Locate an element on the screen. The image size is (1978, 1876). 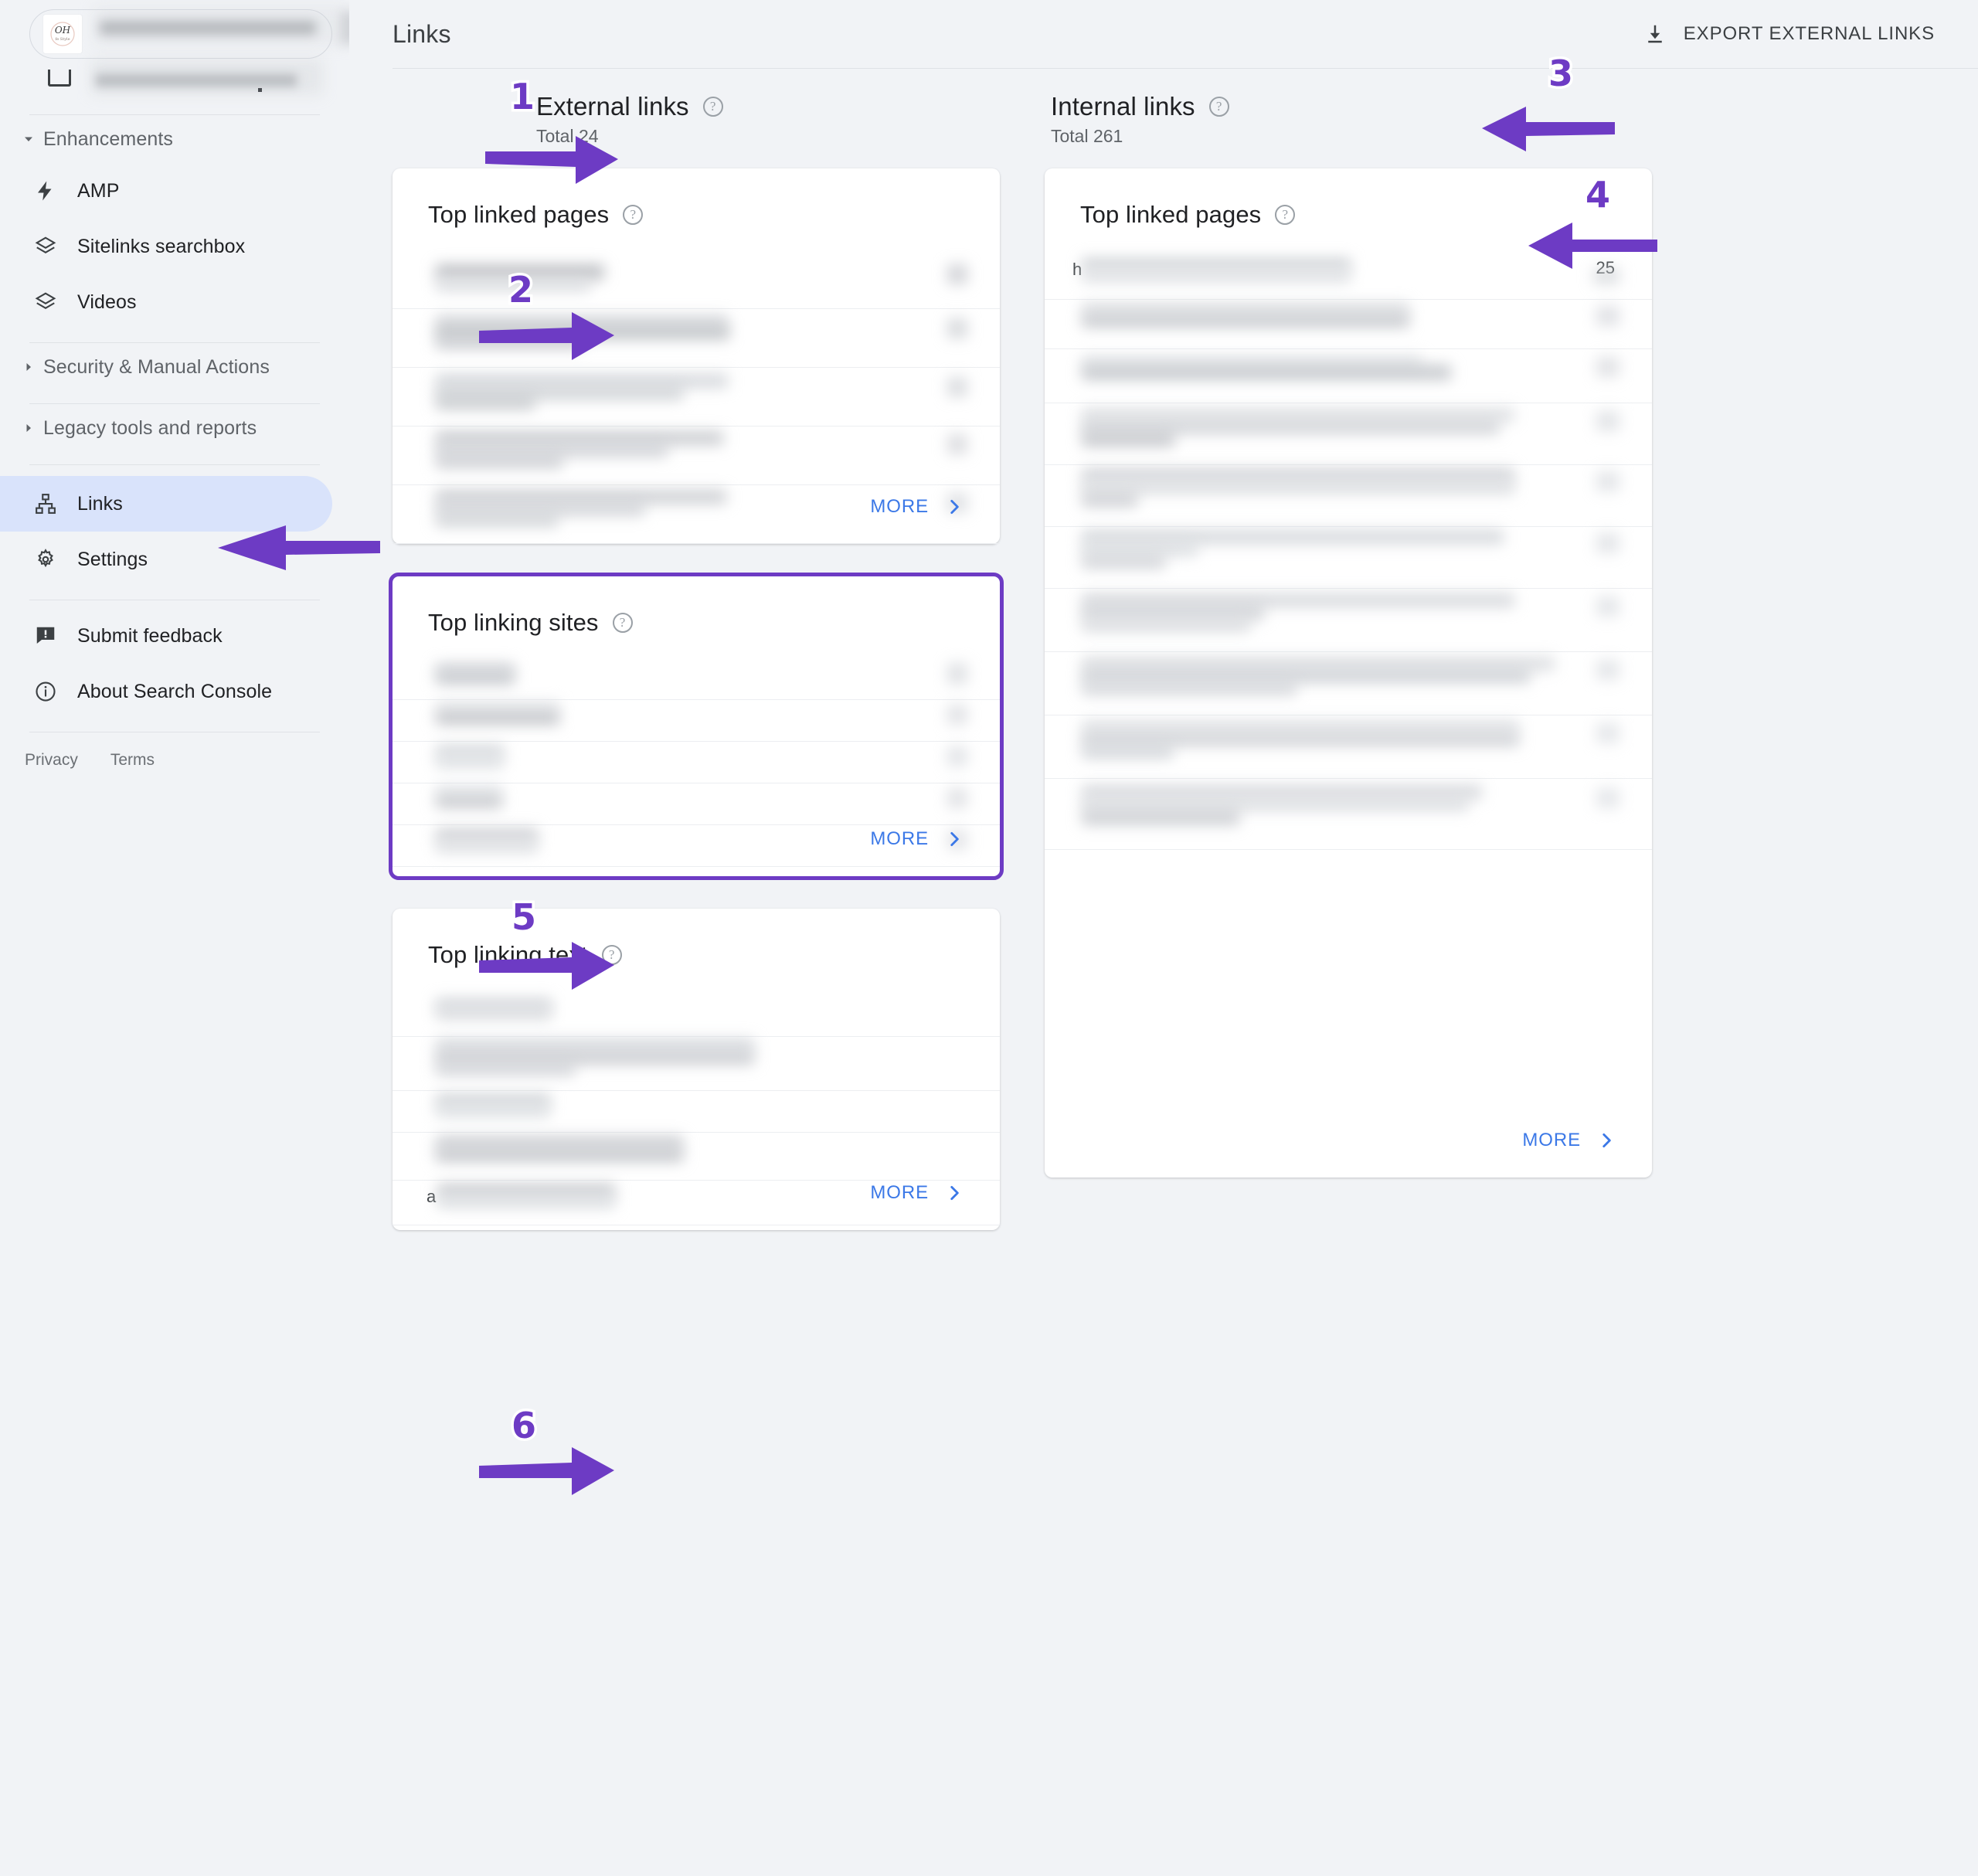
external-top-linked-pages-more-button: MORE is located at coordinates (935, 507).